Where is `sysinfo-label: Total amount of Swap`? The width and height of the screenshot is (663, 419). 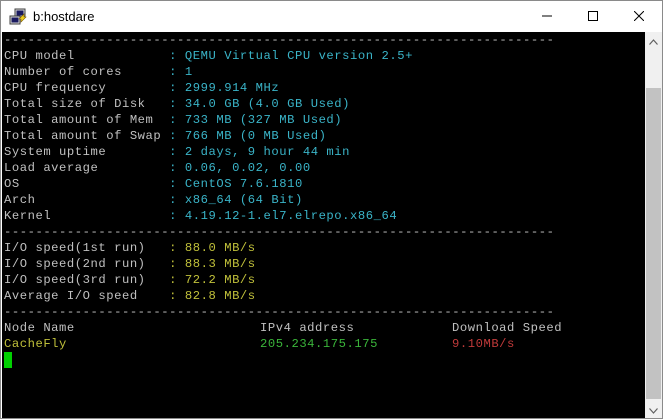 sysinfo-label: Total amount of Swap is located at coordinates (83, 136).